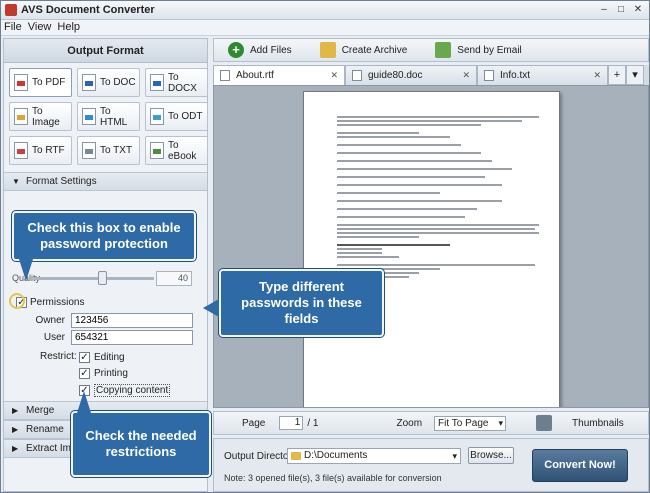 Image resolution: width=650 pixels, height=493 pixels. Describe the element at coordinates (271, 50) in the screenshot. I see `add-files-label: Add Files` at that location.